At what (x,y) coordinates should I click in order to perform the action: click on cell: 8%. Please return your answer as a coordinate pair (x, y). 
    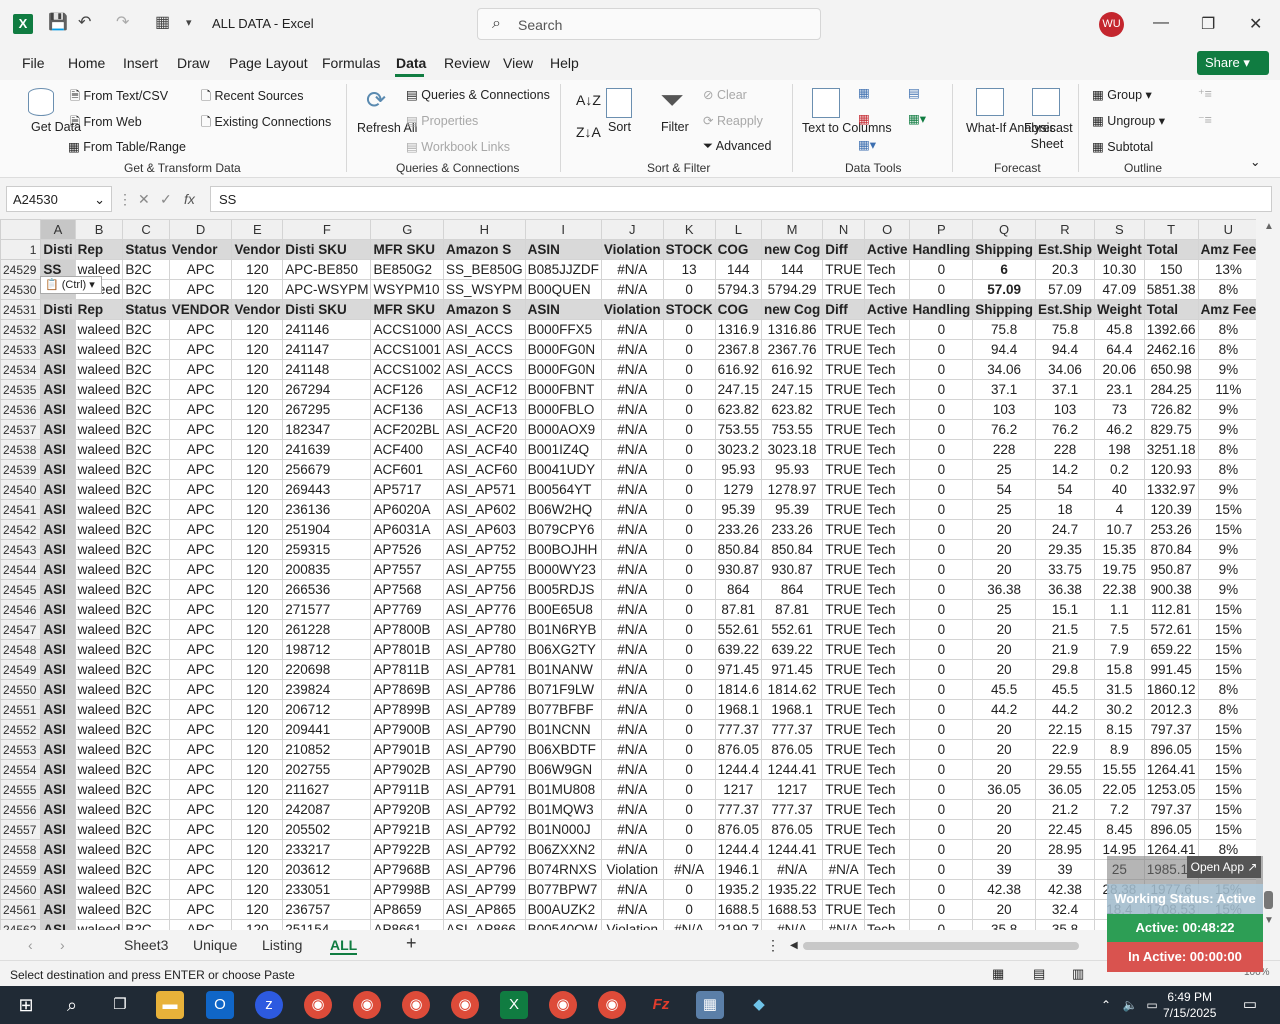
    Looking at the image, I should click on (1226, 289).